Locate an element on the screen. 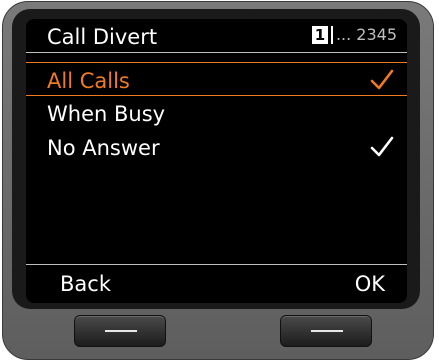  left-softkey-button is located at coordinates (120, 331).